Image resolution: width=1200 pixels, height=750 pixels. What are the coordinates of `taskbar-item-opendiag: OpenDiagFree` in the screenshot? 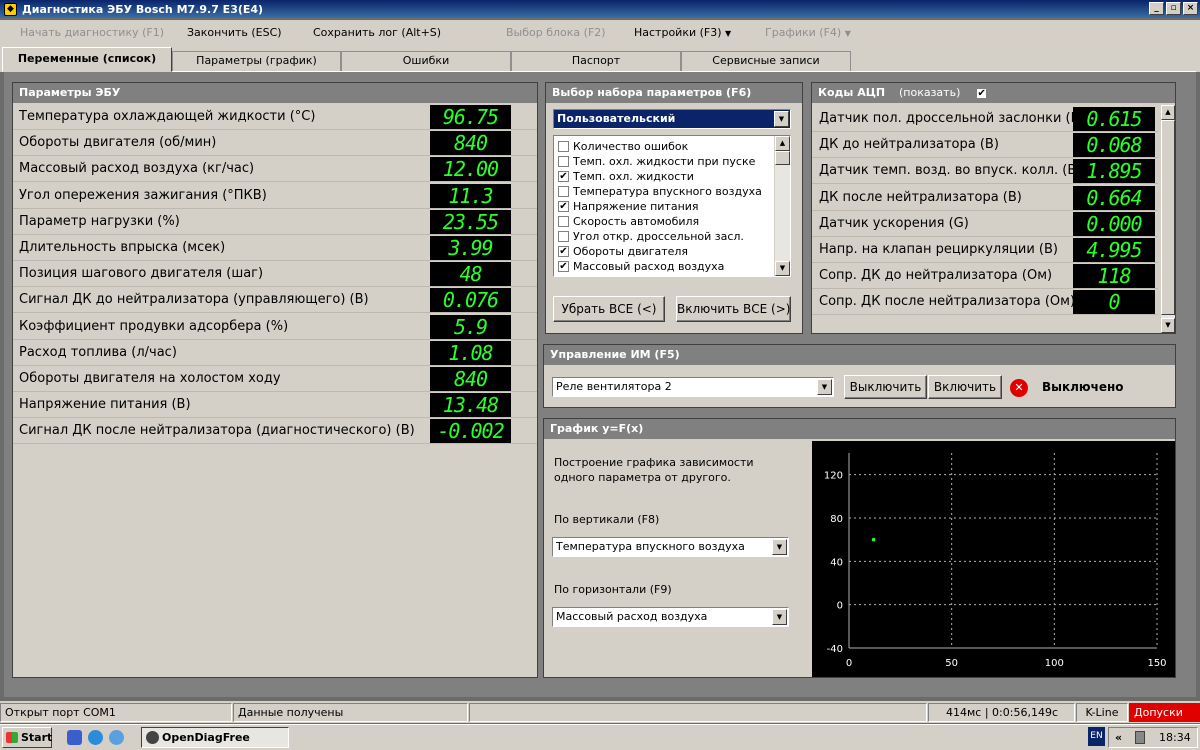 It's located at (215, 737).